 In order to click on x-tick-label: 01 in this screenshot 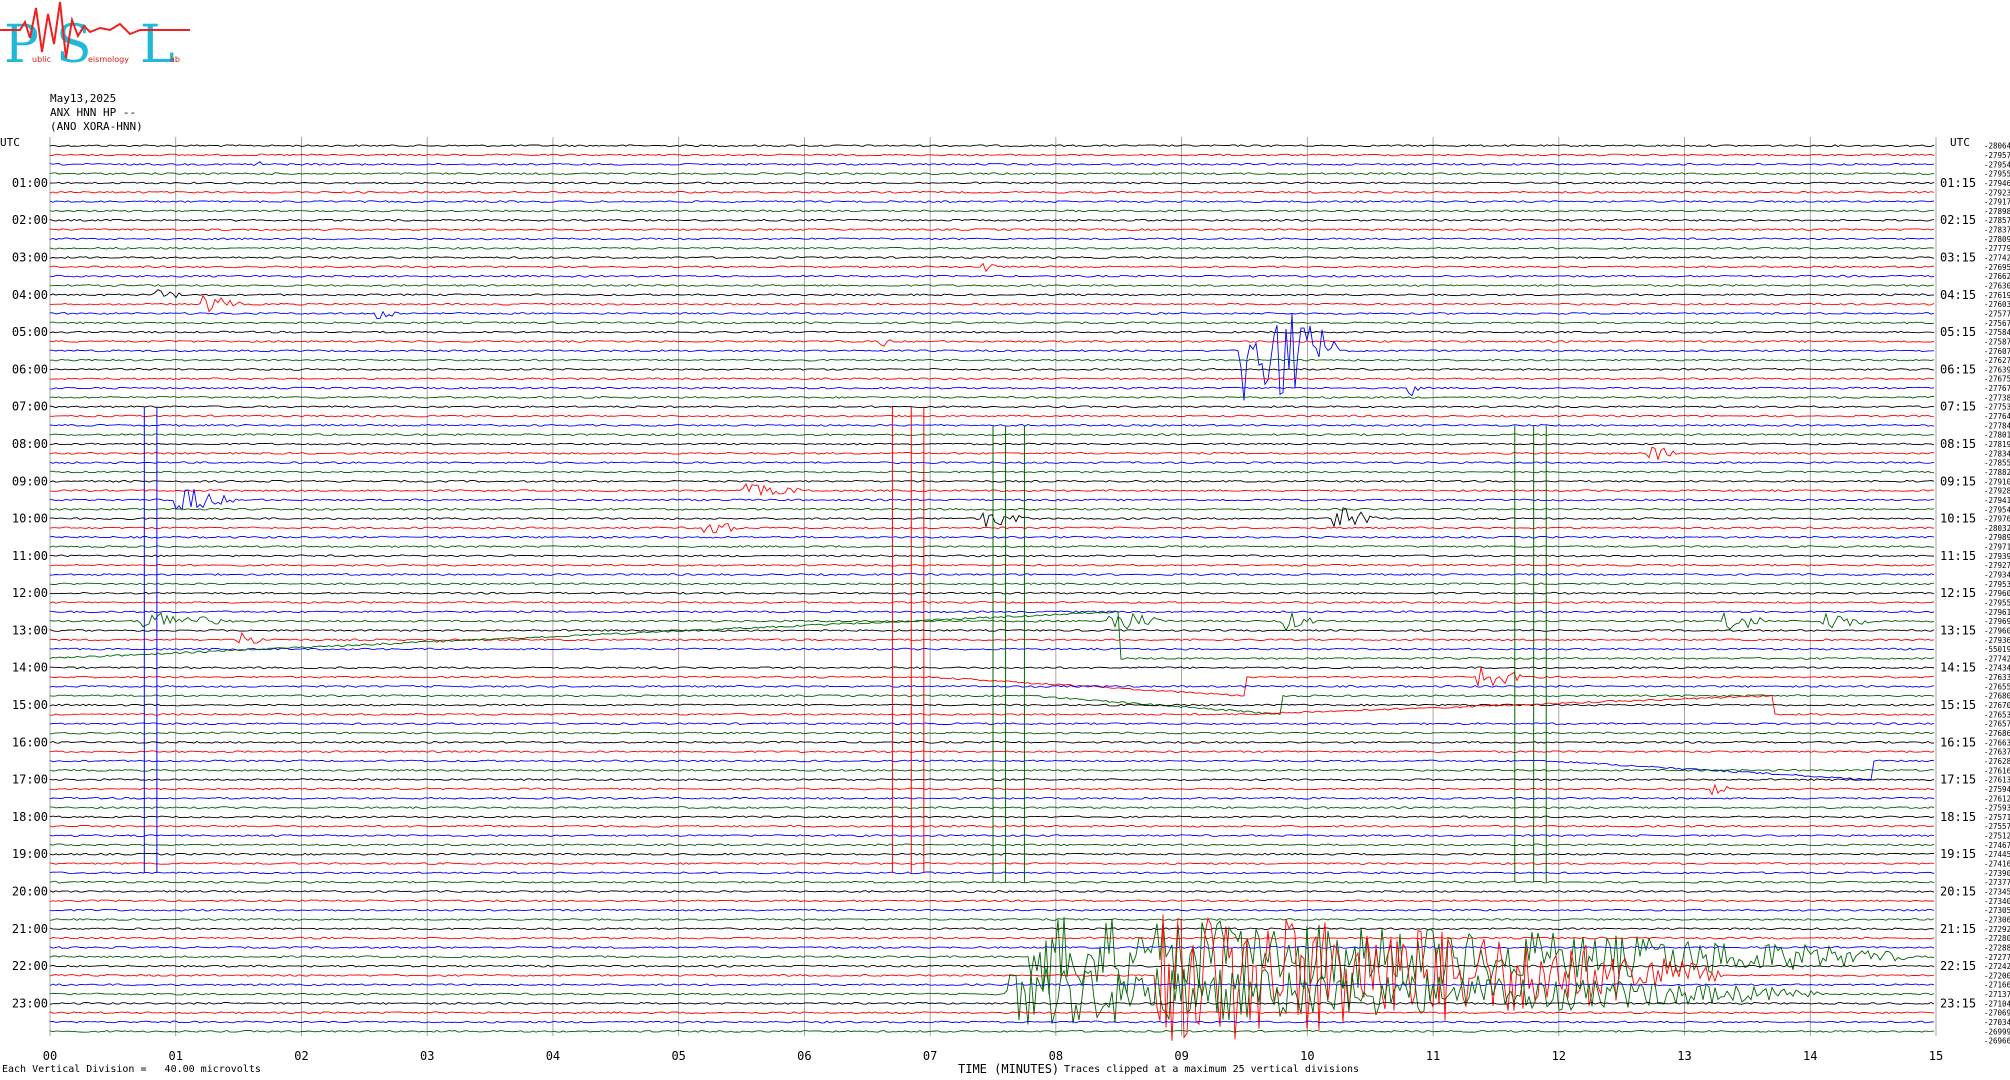, I will do `click(176, 1056)`.